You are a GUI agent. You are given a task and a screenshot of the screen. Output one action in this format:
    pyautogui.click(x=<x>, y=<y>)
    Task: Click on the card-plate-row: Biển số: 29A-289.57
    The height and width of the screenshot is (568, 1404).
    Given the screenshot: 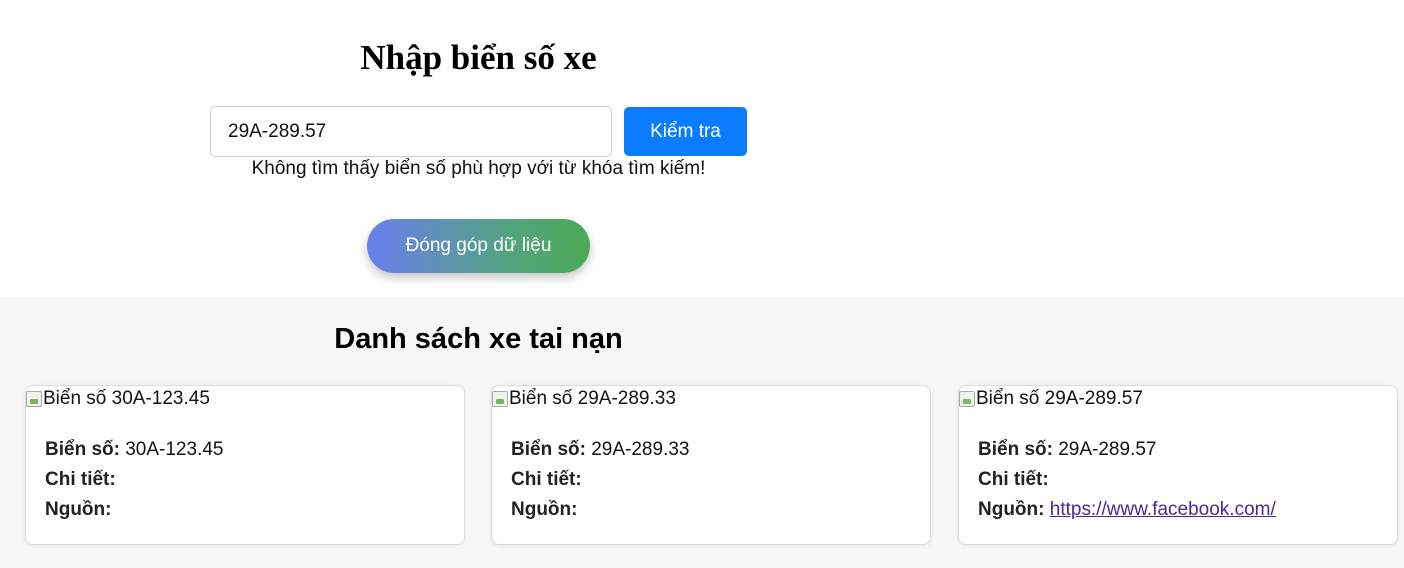 What is the action you would take?
    pyautogui.click(x=1127, y=450)
    